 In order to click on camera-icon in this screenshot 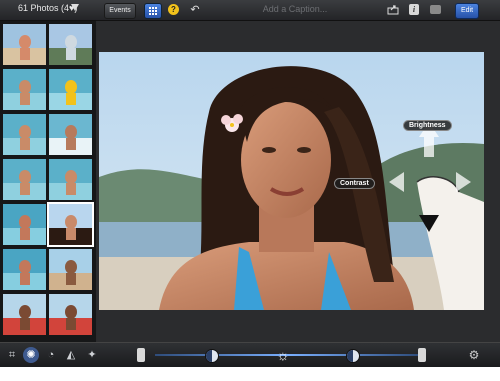, I will do `click(435, 9)`.